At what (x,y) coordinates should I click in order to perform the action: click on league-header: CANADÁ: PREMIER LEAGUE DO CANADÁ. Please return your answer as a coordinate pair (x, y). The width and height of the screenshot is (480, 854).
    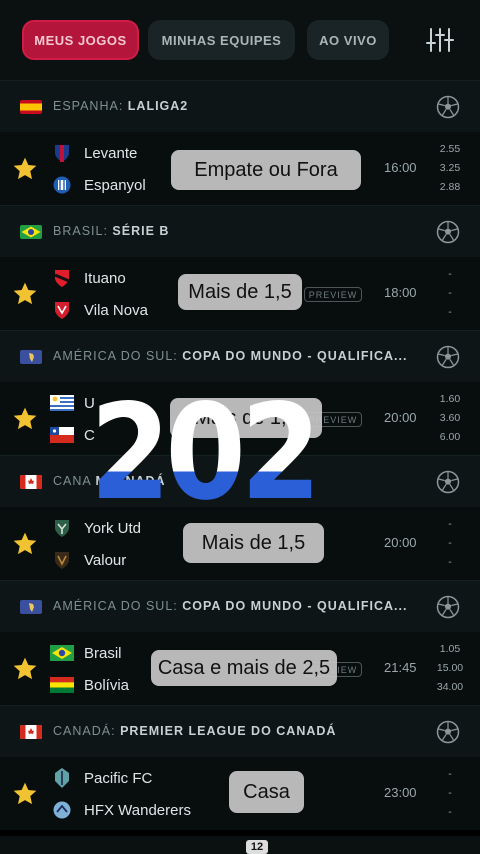
    Looking at the image, I should click on (240, 731).